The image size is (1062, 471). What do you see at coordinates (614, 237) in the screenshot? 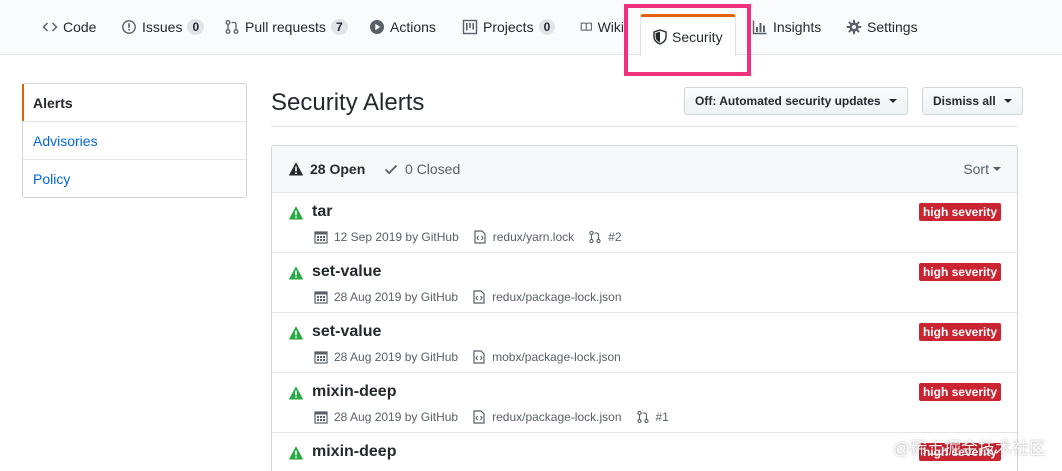
I see `alert-pr: #2` at bounding box center [614, 237].